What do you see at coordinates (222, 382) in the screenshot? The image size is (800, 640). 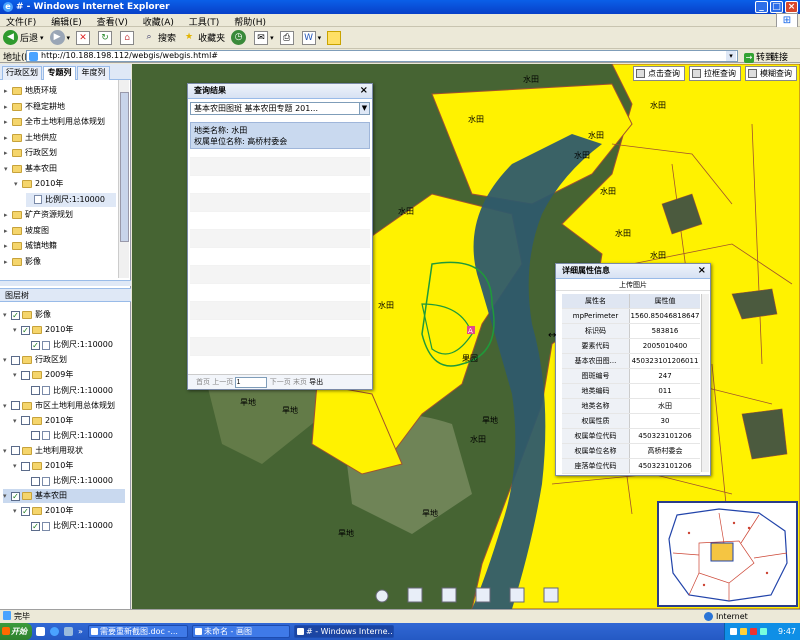 I see `prev-page-link: 上一页` at bounding box center [222, 382].